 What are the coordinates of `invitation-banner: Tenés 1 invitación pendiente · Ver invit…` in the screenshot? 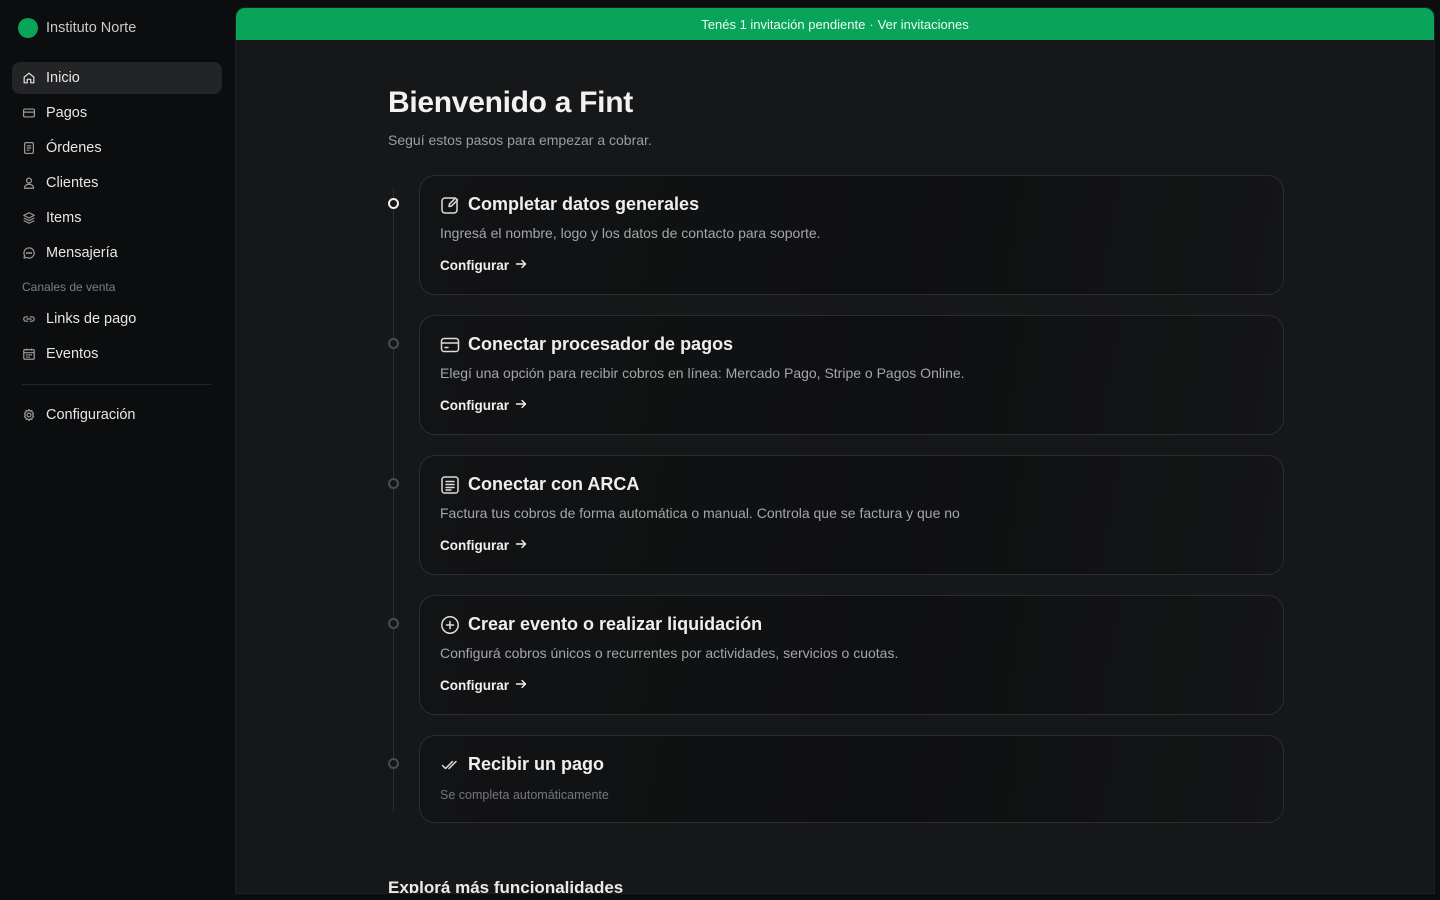 It's located at (835, 24).